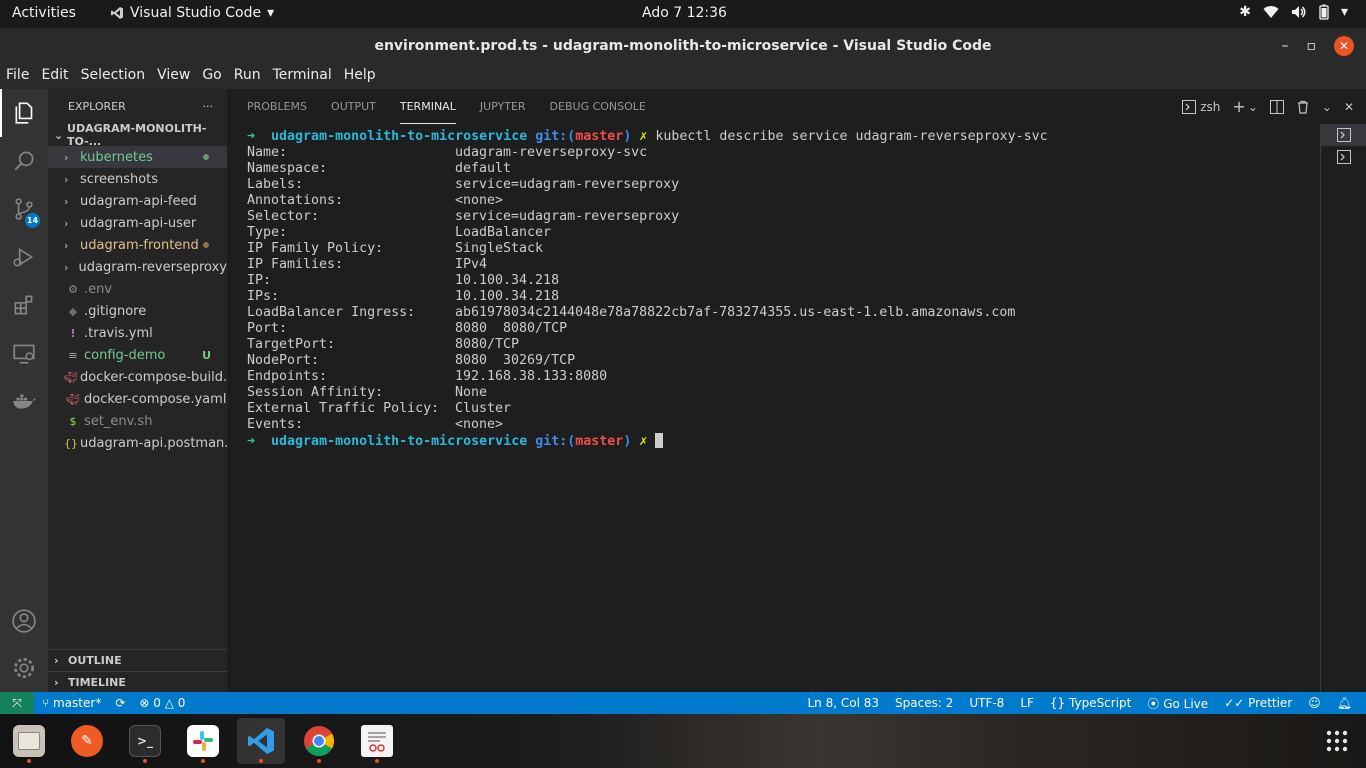 The height and width of the screenshot is (768, 1366). Describe the element at coordinates (1337, 741) in the screenshot. I see `show-applications-button` at that location.